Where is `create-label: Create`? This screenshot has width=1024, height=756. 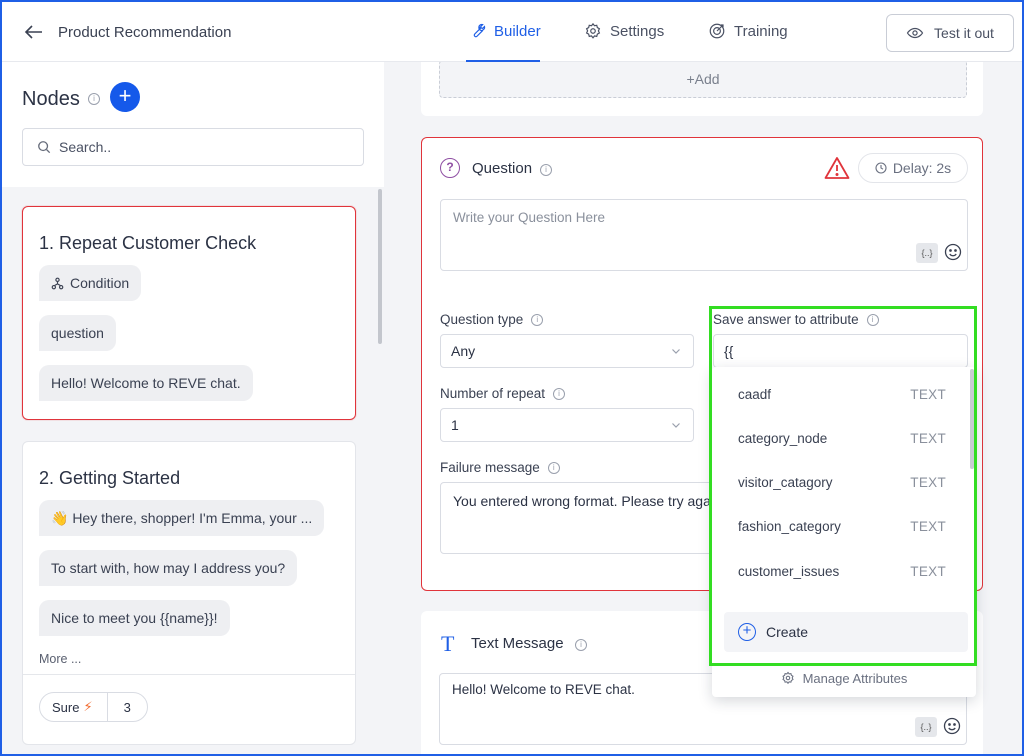 create-label: Create is located at coordinates (787, 632).